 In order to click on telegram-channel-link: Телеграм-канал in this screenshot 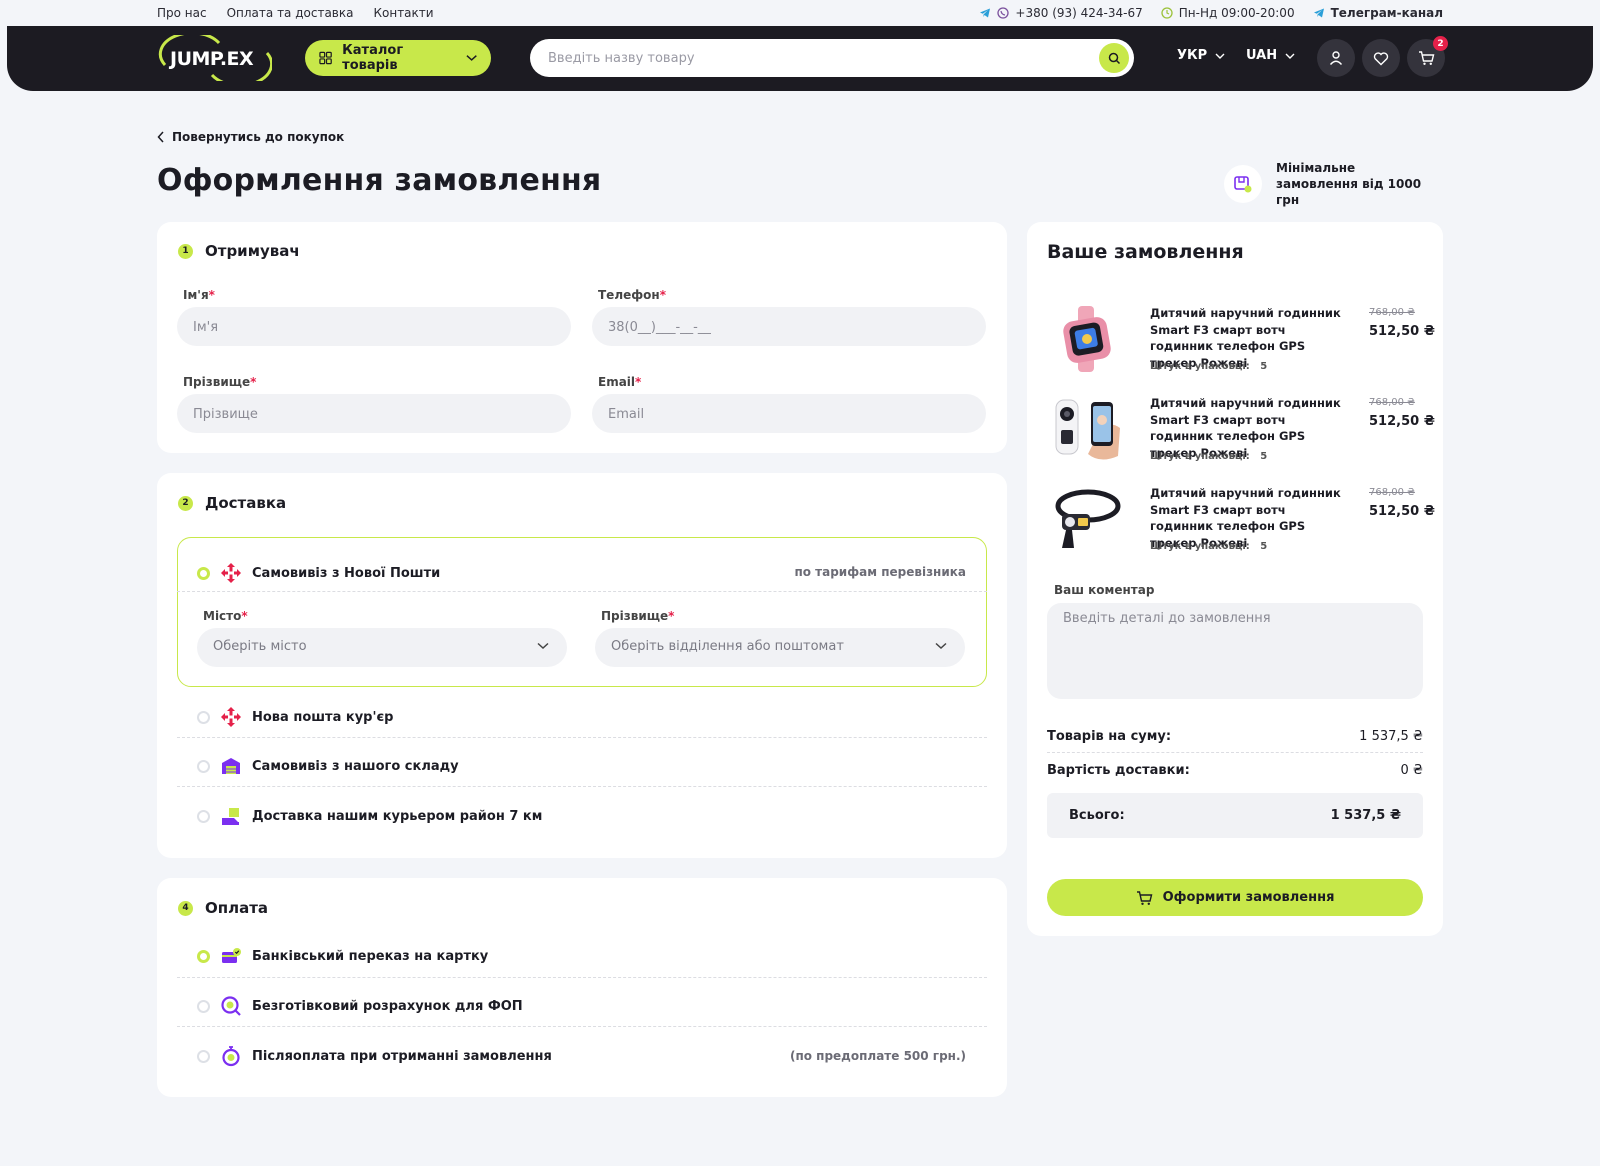, I will do `click(1378, 13)`.